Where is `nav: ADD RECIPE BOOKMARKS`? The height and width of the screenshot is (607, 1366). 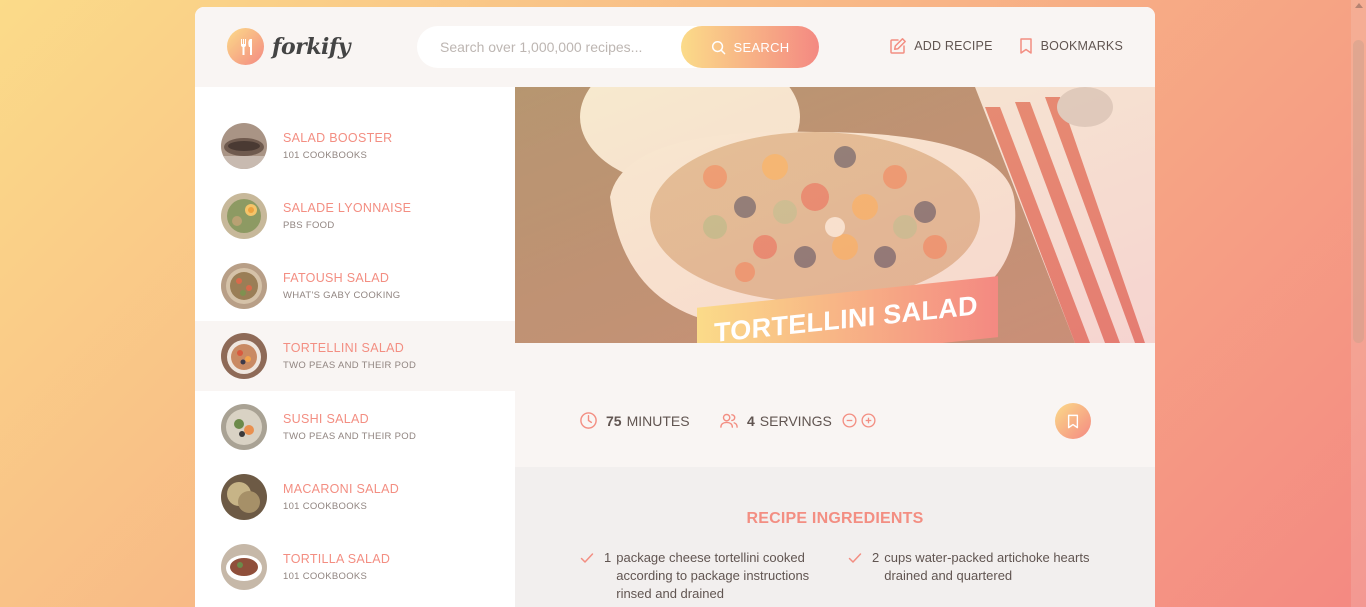 nav: ADD RECIPE BOOKMARKS is located at coordinates (993, 46).